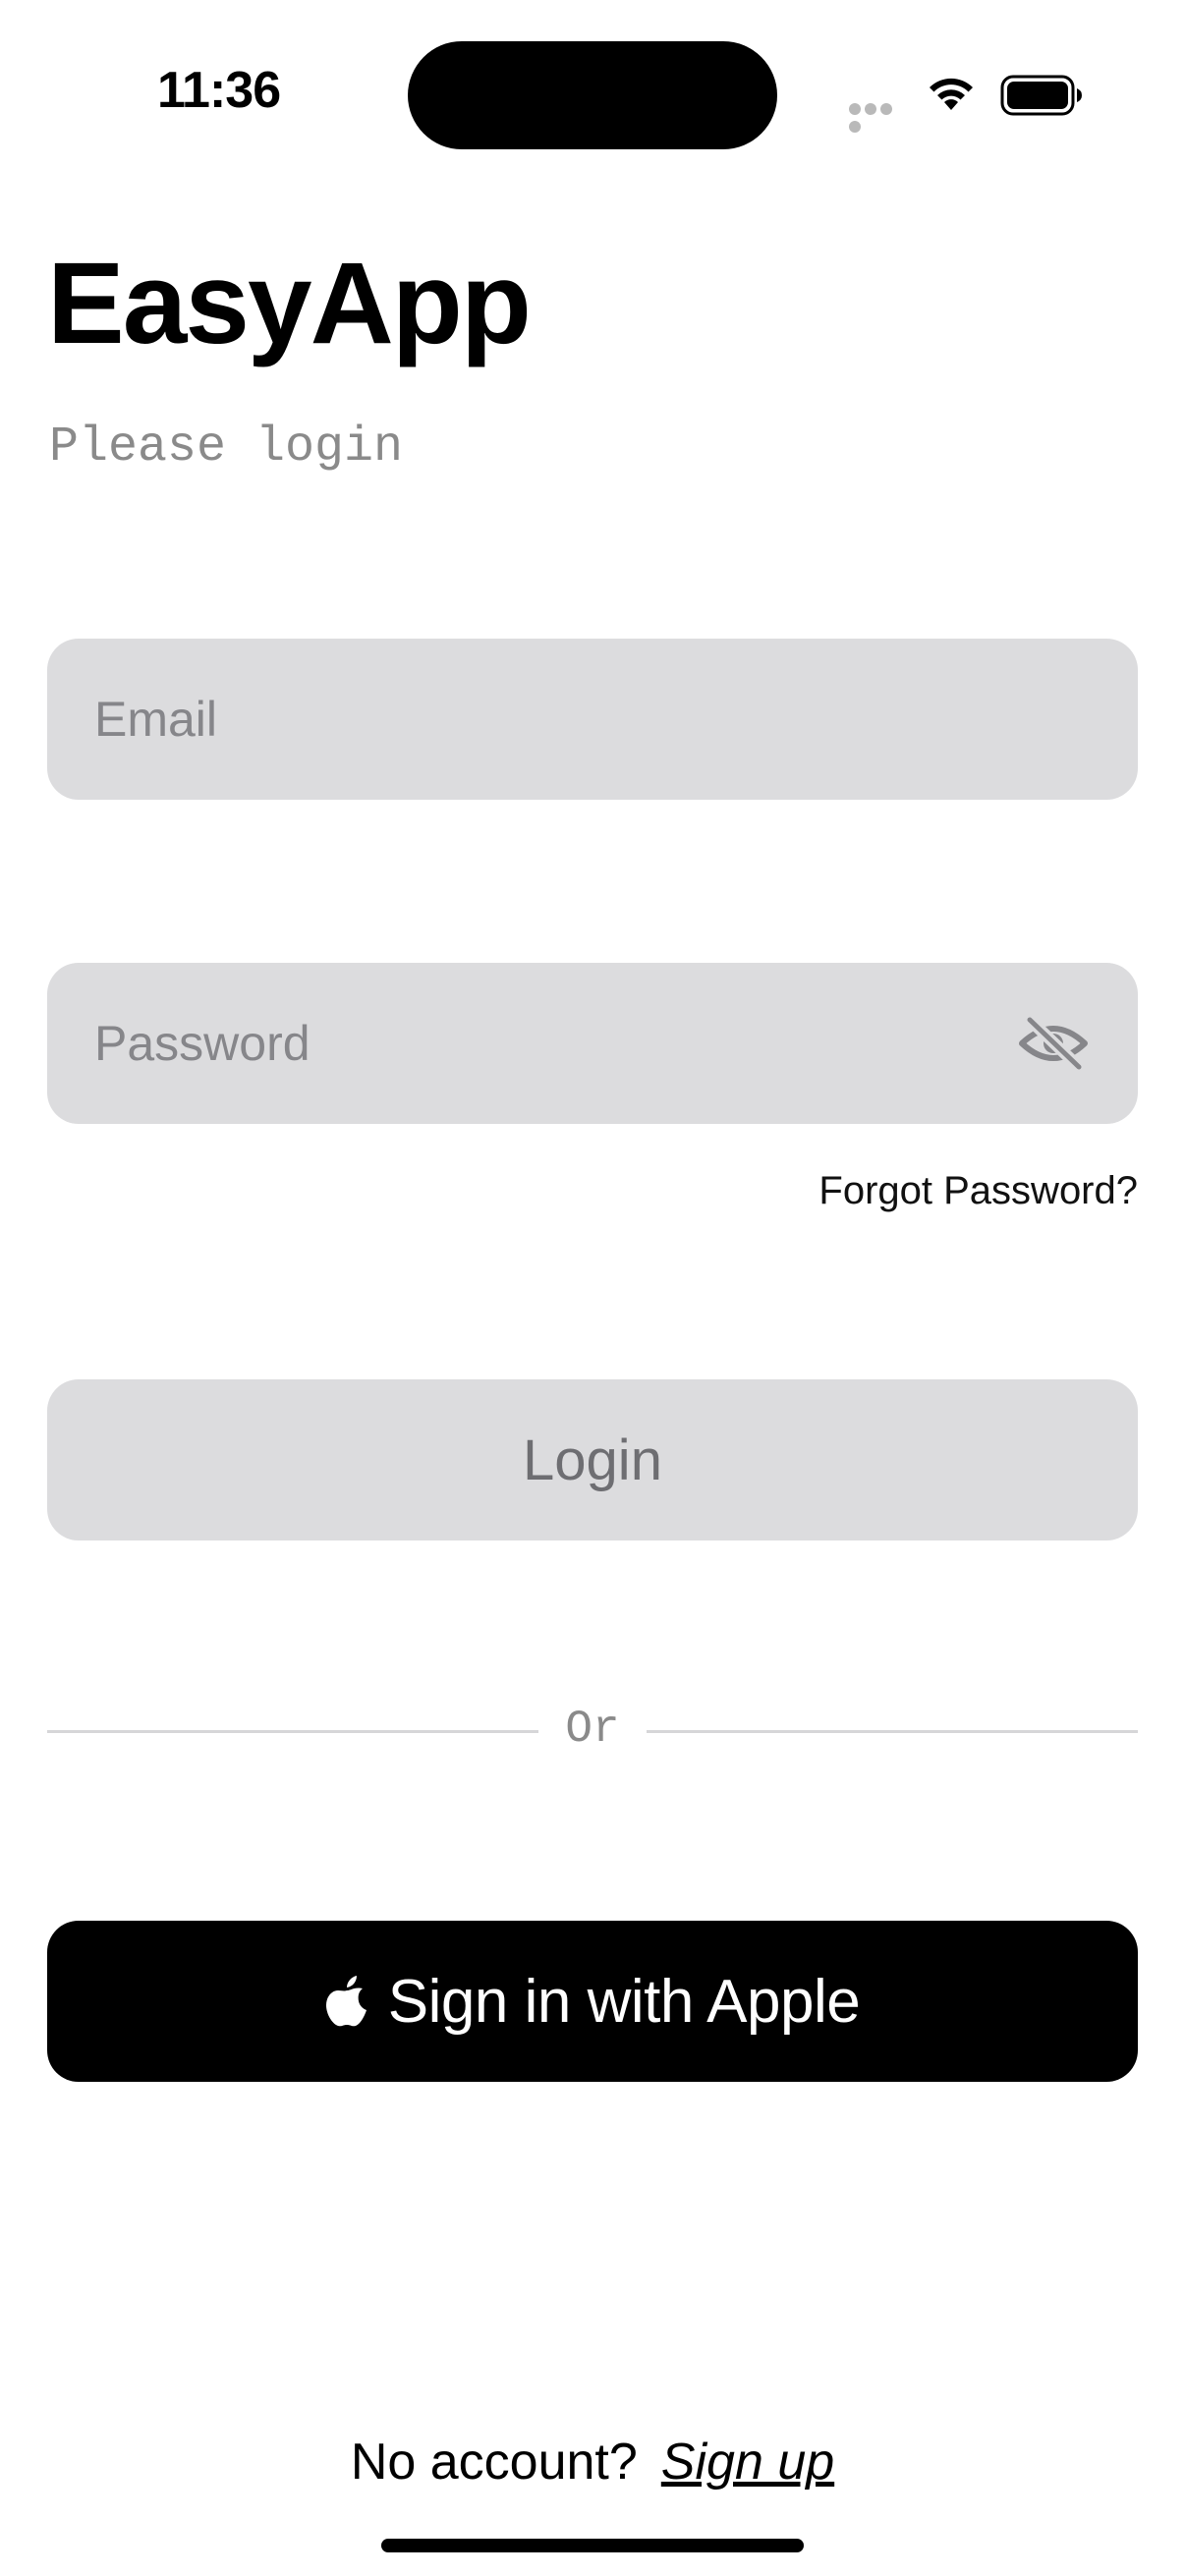  Describe the element at coordinates (1041, 95) in the screenshot. I see `battery-icon` at that location.